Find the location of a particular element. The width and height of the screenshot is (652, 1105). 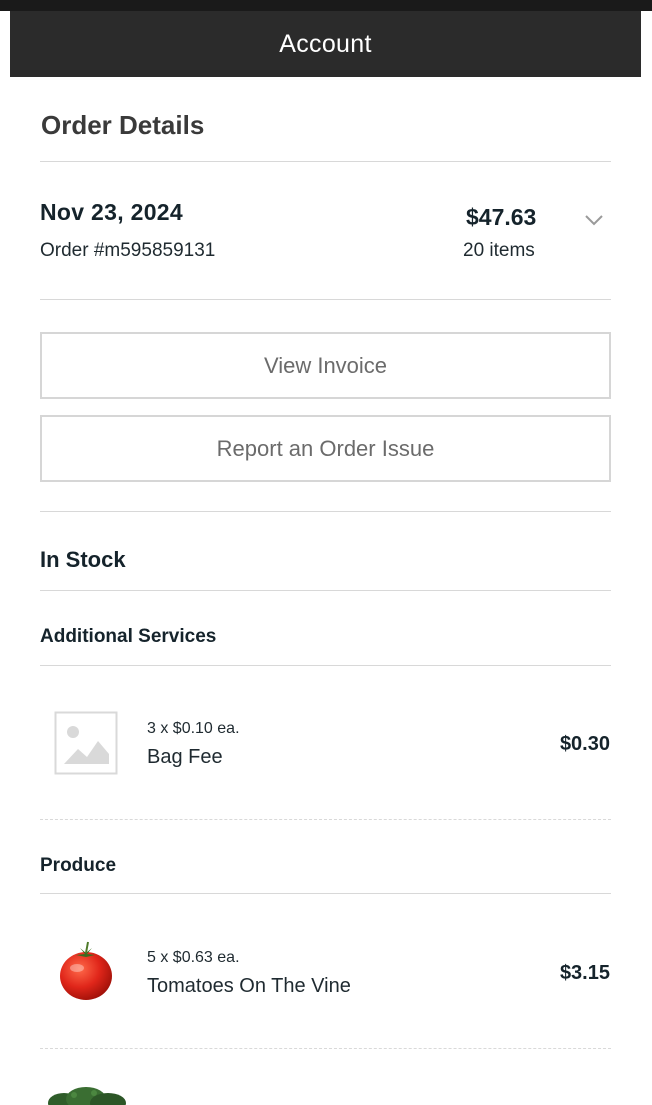

item-name: Tomatoes On The Vine is located at coordinates (249, 986).